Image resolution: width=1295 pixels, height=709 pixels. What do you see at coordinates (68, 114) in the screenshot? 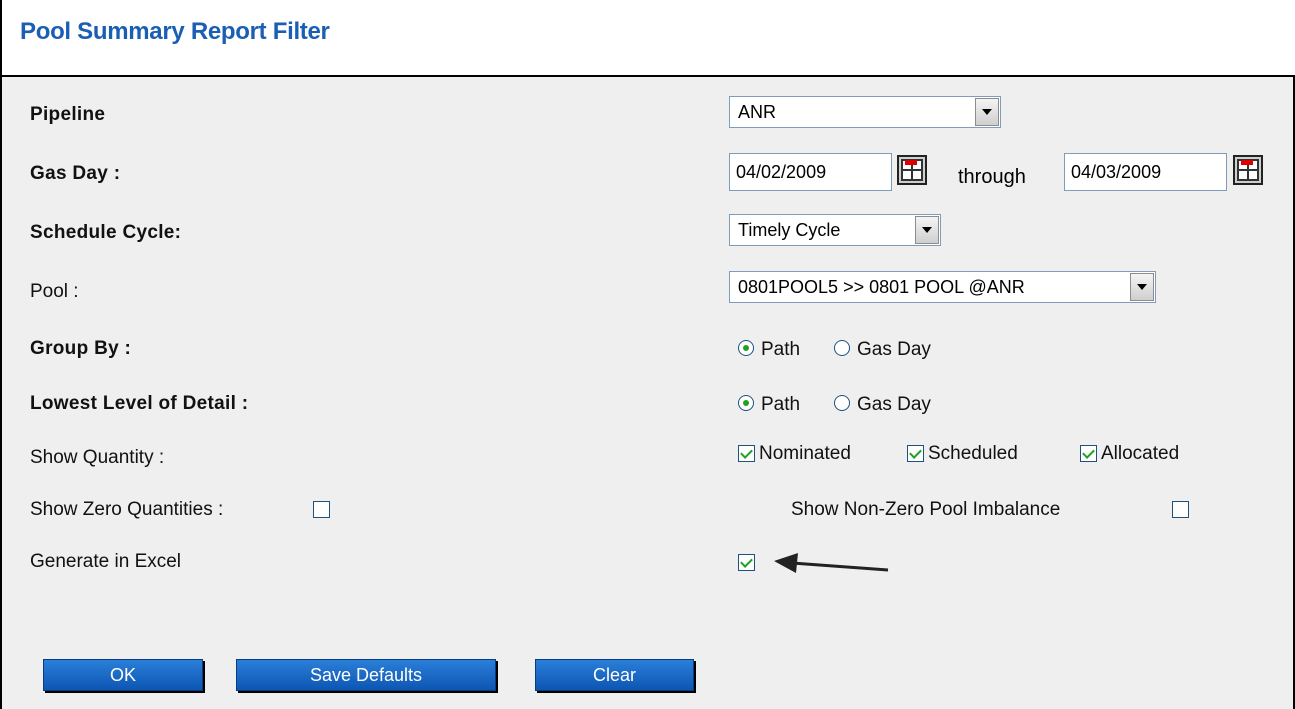
I see `pipeline-label: Pipeline` at bounding box center [68, 114].